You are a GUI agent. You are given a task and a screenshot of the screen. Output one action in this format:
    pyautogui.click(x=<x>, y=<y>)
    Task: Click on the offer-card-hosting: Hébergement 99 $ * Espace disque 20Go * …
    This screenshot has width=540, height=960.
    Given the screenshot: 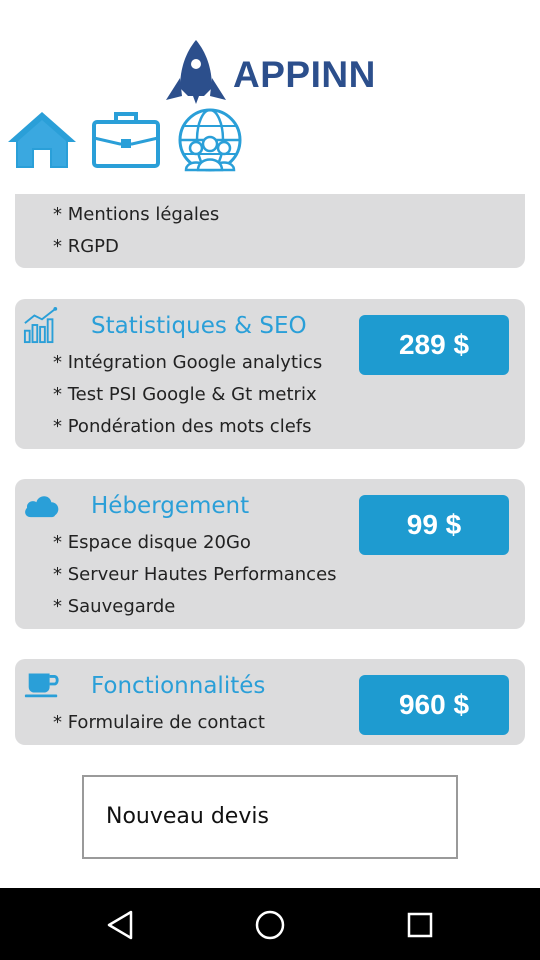 What is the action you would take?
    pyautogui.click(x=270, y=554)
    